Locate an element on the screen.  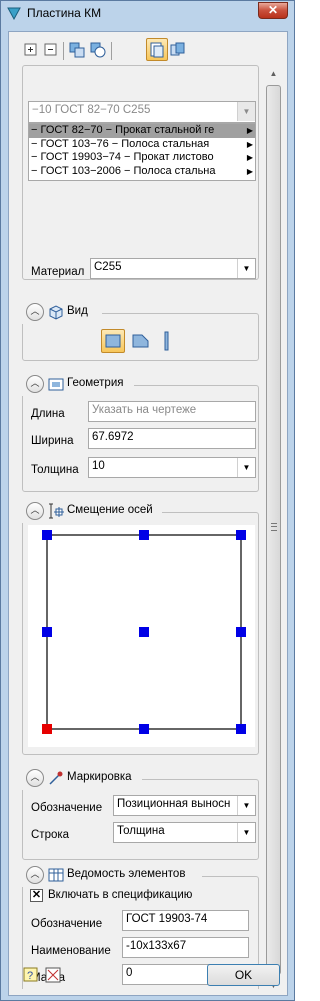
copy-properties-icon is located at coordinates (77, 50).